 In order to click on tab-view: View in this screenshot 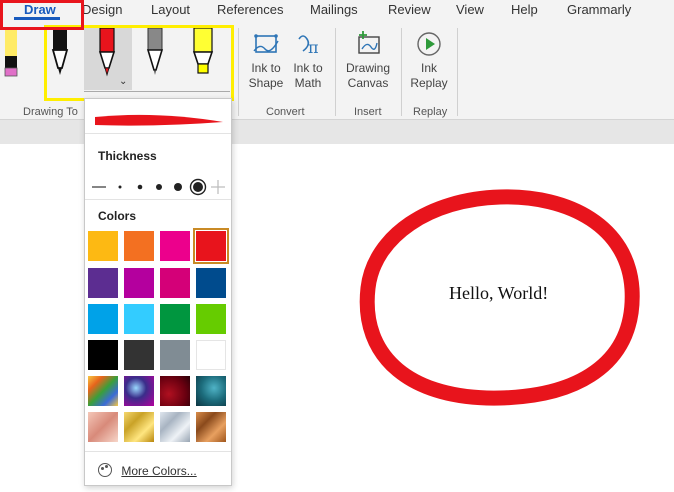, I will do `click(470, 9)`.